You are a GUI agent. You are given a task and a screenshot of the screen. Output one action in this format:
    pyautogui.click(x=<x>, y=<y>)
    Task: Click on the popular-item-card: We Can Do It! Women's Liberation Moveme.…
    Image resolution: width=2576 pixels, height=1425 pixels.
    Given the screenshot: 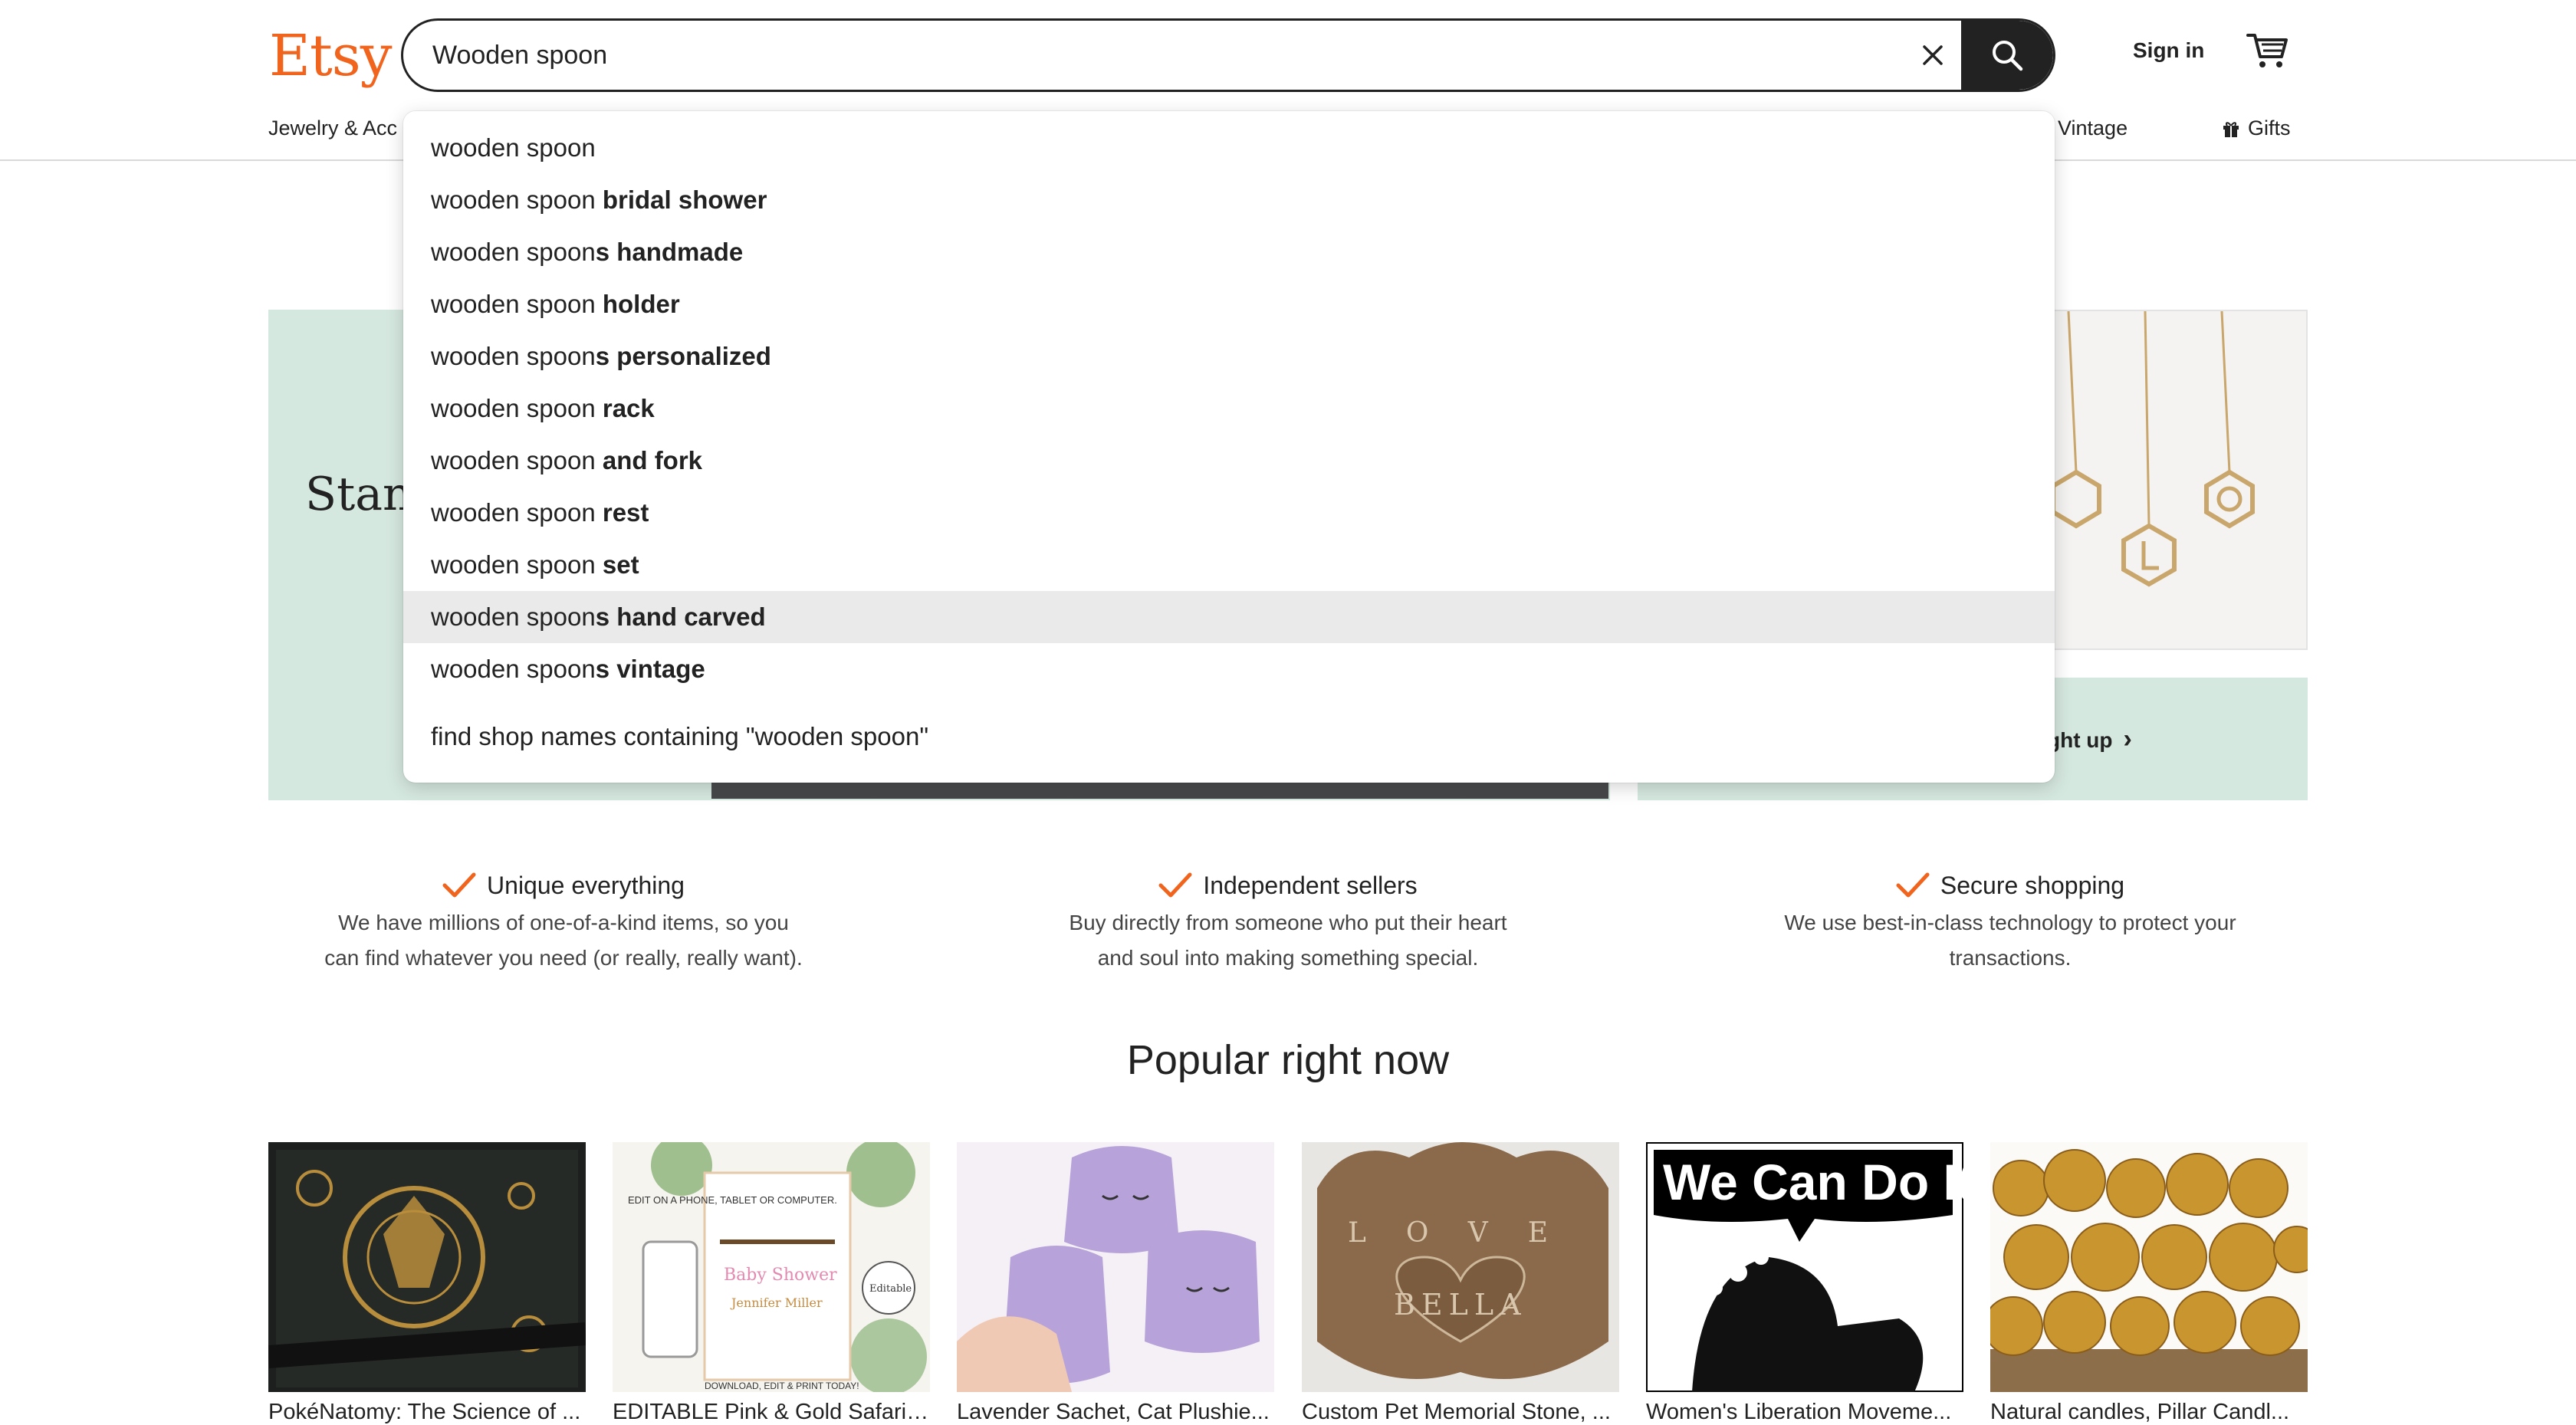 What is the action you would take?
    pyautogui.click(x=1804, y=1283)
    